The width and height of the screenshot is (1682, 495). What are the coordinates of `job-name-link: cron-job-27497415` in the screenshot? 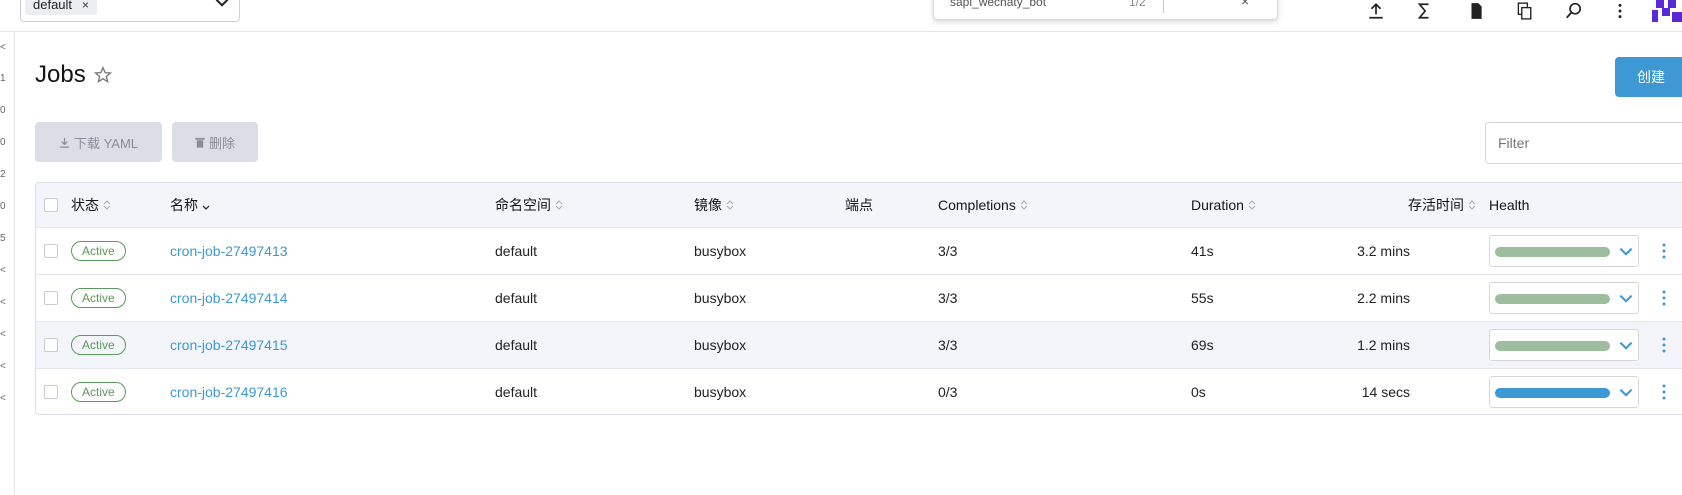 It's located at (229, 345).